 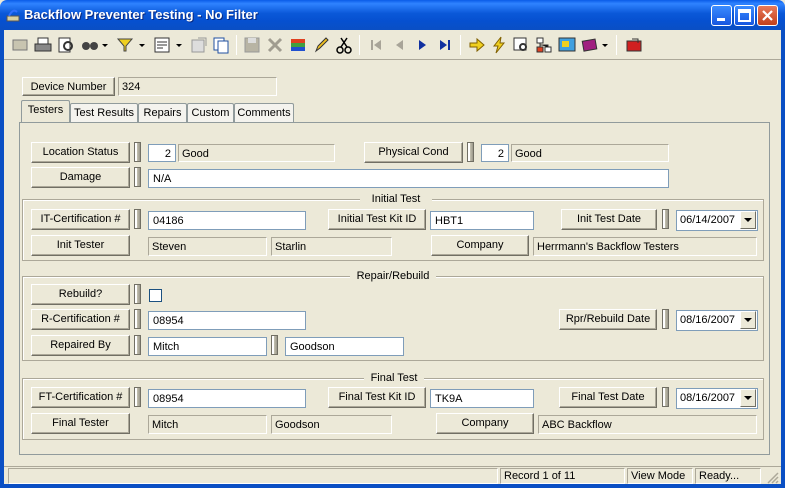 What do you see at coordinates (298, 45) in the screenshot?
I see `add-record-icon` at bounding box center [298, 45].